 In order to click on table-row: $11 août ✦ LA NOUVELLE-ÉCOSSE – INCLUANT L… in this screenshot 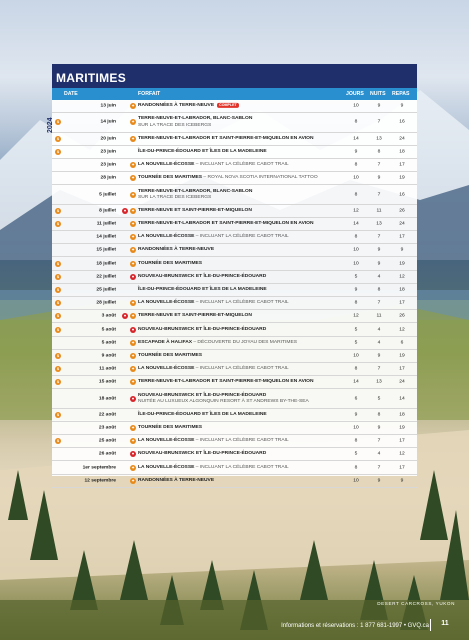, I will do `click(234, 370)`.